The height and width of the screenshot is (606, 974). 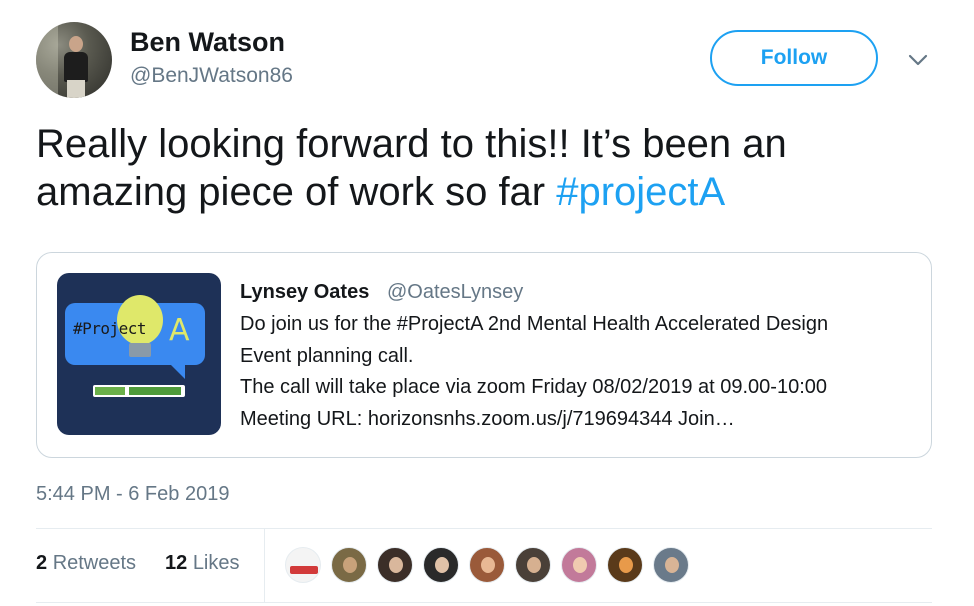 I want to click on retweets-count: 2, so click(x=42, y=563).